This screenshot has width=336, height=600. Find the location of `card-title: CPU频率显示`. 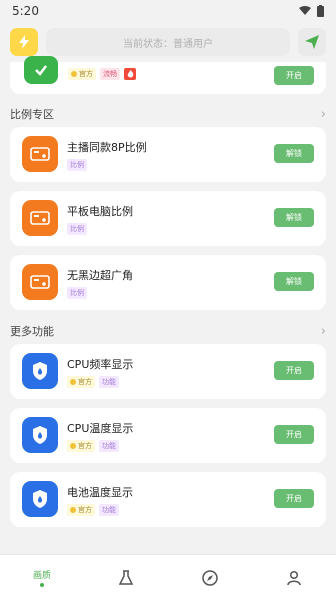

card-title: CPU频率显示 is located at coordinates (100, 364).